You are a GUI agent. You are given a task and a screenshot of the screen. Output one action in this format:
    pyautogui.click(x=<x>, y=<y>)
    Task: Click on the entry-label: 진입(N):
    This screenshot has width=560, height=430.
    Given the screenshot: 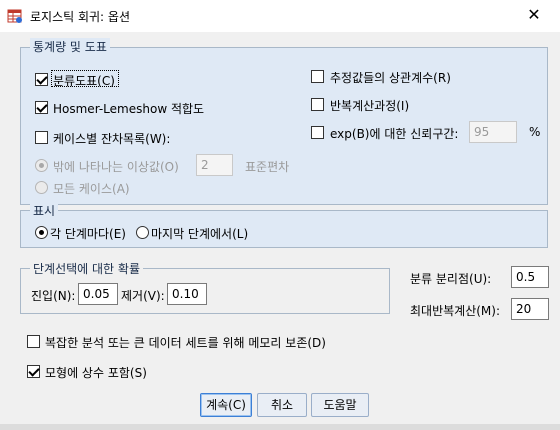 What is the action you would take?
    pyautogui.click(x=53, y=296)
    